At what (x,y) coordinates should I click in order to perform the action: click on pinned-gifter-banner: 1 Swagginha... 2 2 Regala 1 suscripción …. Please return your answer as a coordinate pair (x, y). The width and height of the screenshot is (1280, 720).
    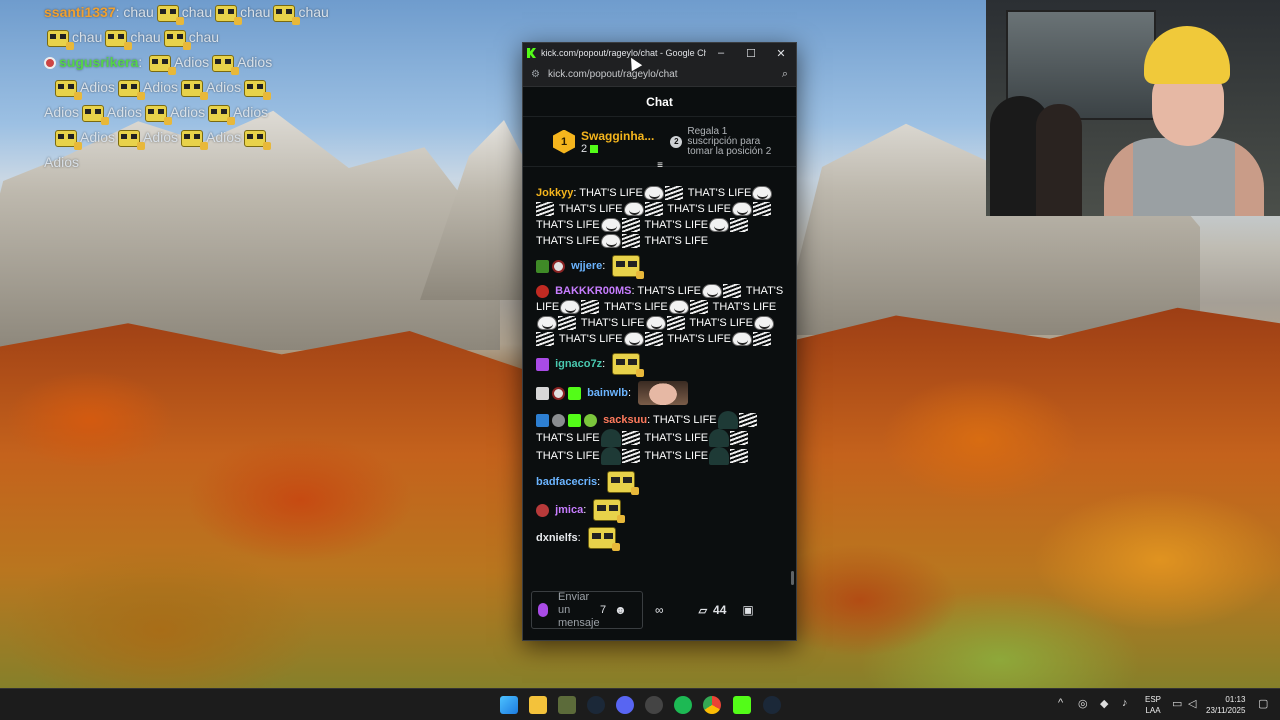
    Looking at the image, I should click on (659, 144).